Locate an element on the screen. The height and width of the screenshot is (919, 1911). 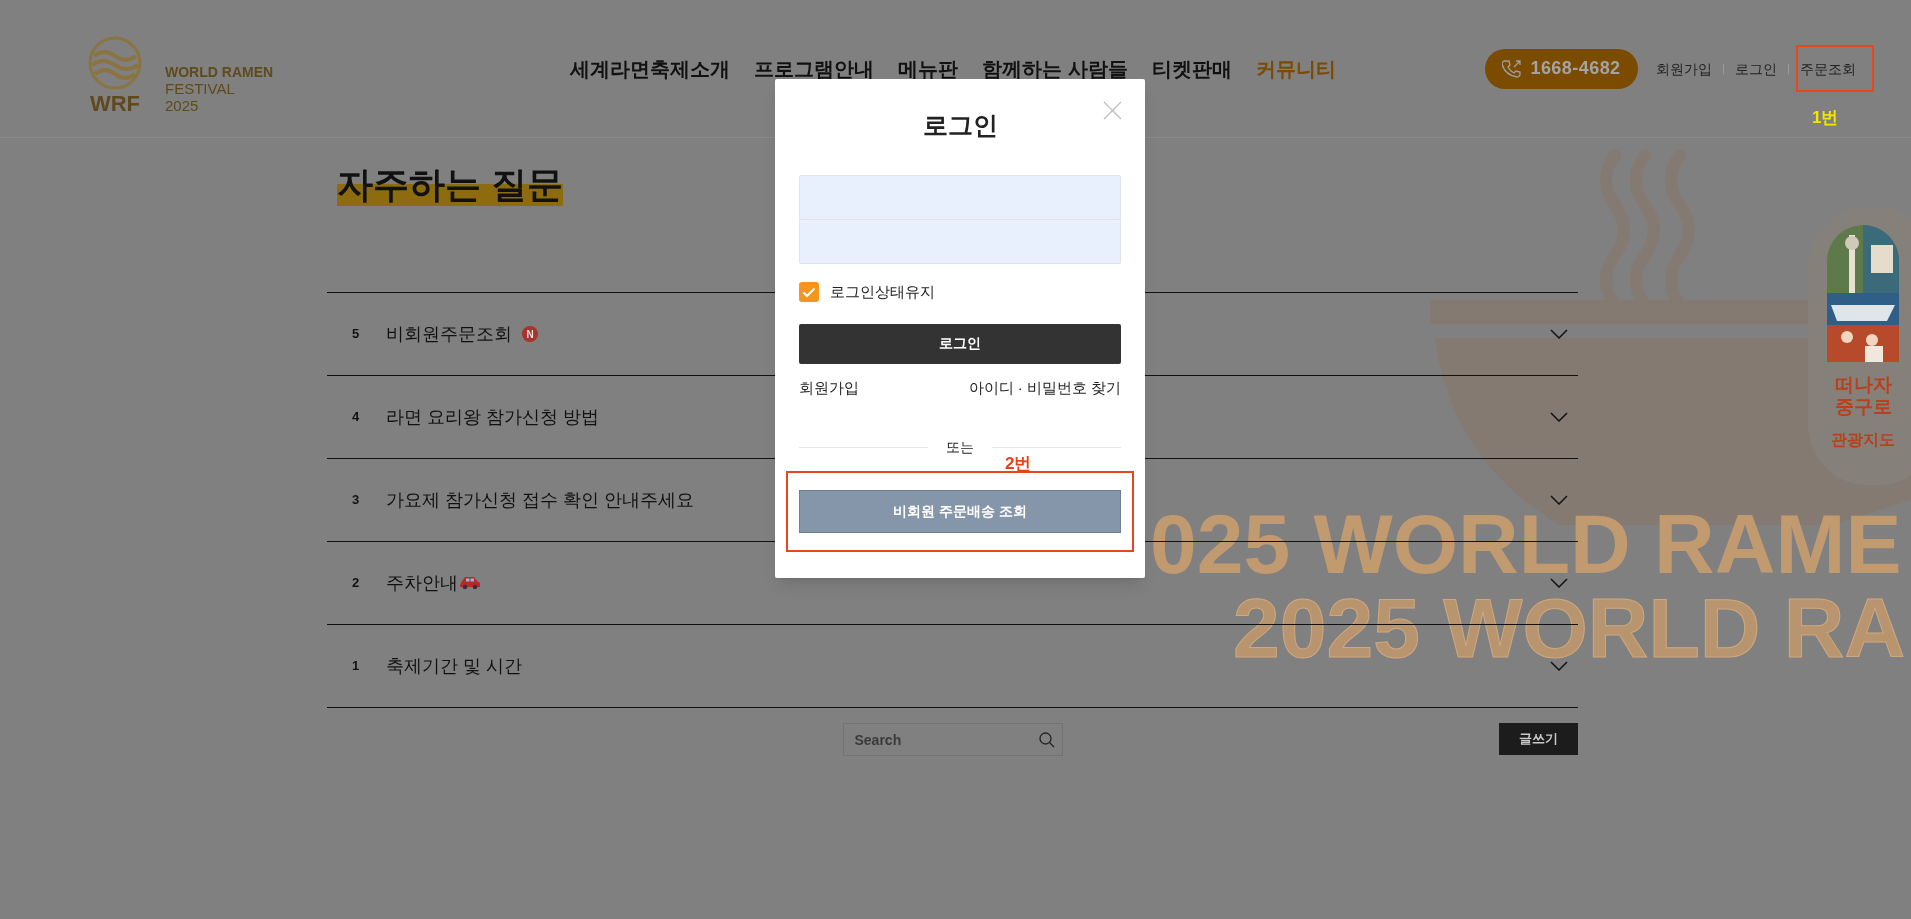
header-link: 주문조회 is located at coordinates (1828, 68).